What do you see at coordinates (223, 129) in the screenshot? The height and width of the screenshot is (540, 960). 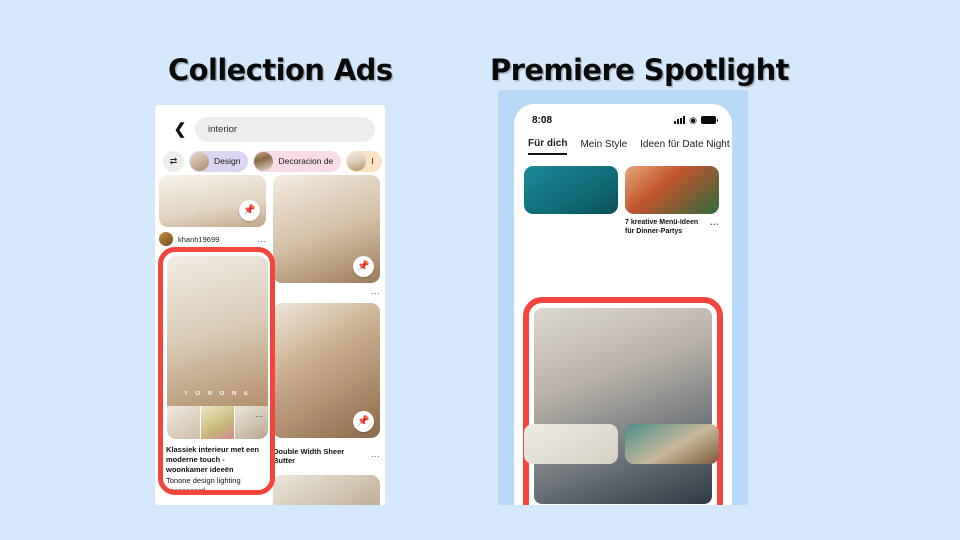 I see `search-query-text: interior` at bounding box center [223, 129].